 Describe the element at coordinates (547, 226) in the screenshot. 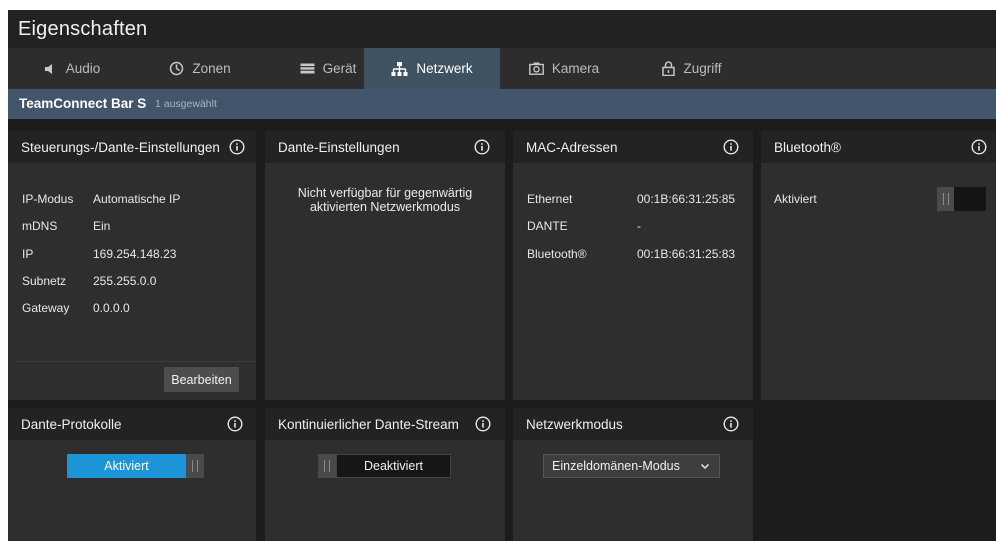

I see `dante-label: DANTE` at that location.